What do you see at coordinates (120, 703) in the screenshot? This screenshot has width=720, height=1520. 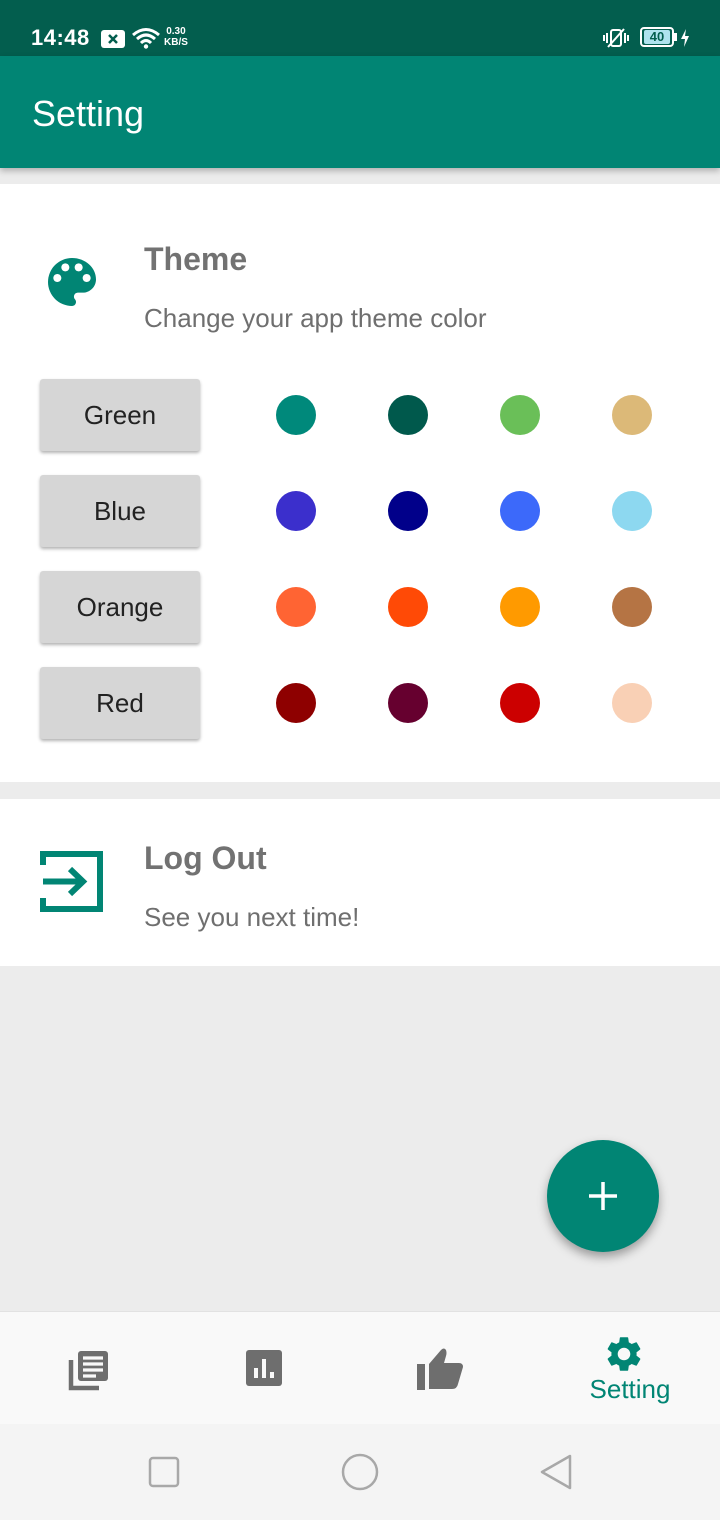 I see `theme-button-red: Red` at bounding box center [120, 703].